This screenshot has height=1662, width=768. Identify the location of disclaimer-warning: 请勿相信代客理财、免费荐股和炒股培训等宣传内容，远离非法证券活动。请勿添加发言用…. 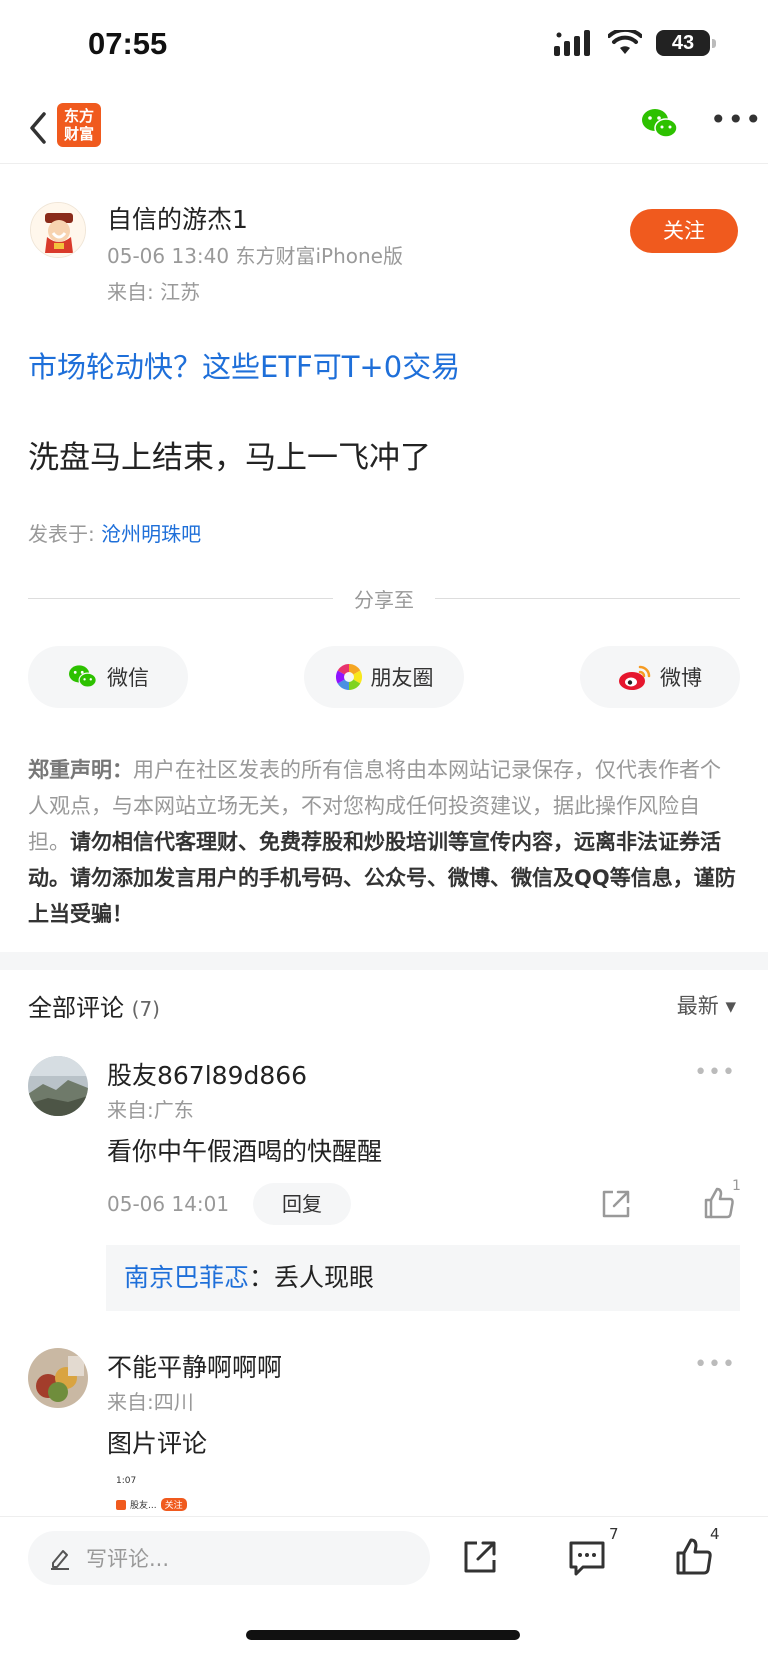
(382, 878).